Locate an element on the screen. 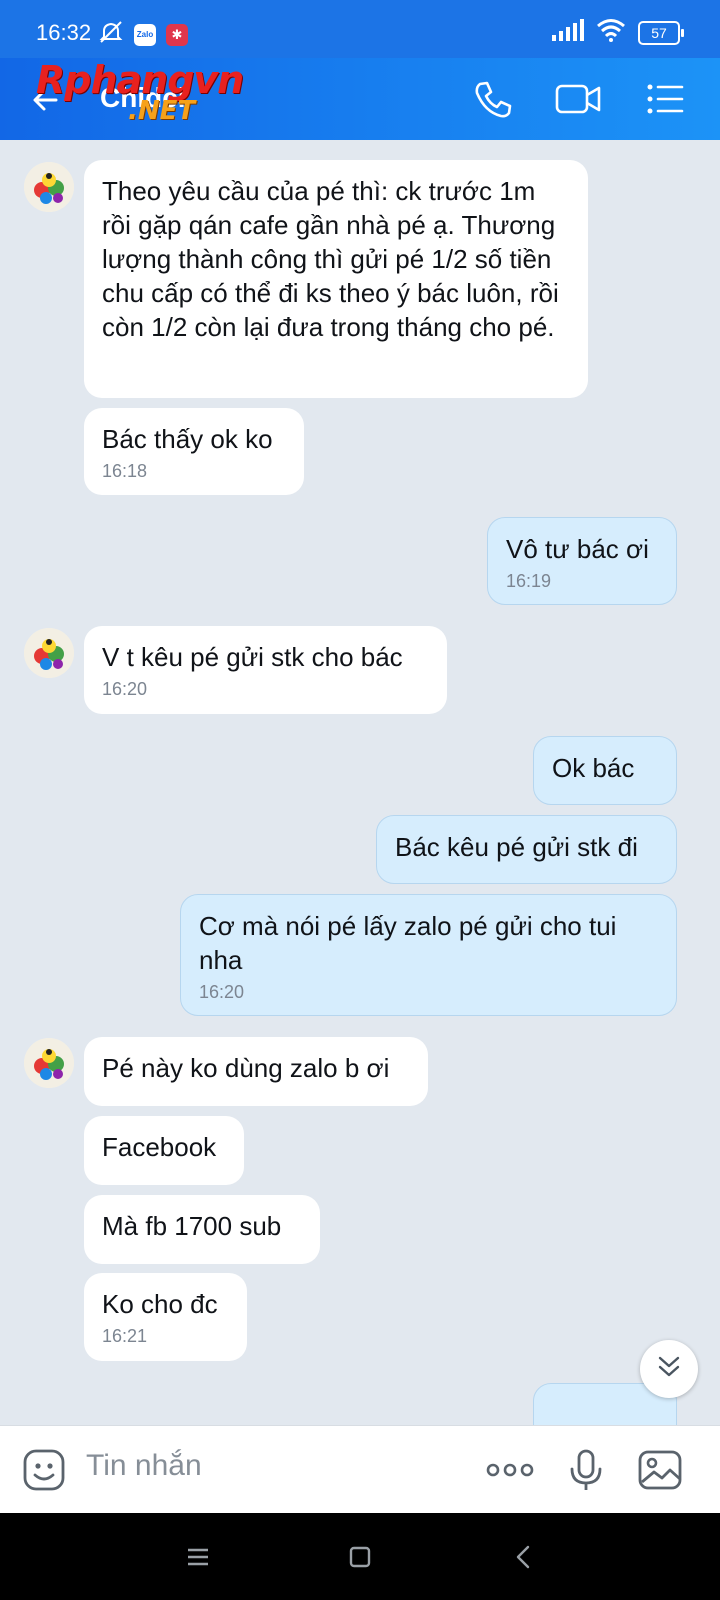 The height and width of the screenshot is (1600, 720). message-time: 16:21 is located at coordinates (125, 1336).